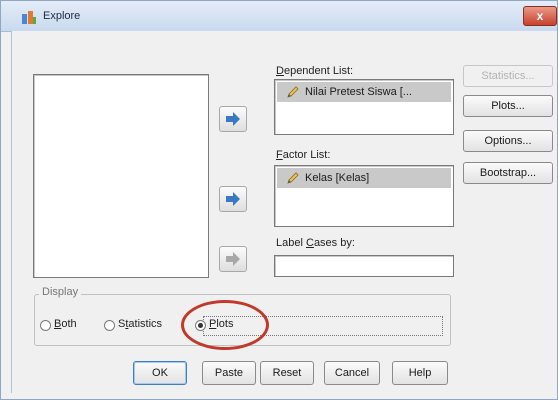 The image size is (558, 400). I want to click on move-to-dependent-button, so click(233, 119).